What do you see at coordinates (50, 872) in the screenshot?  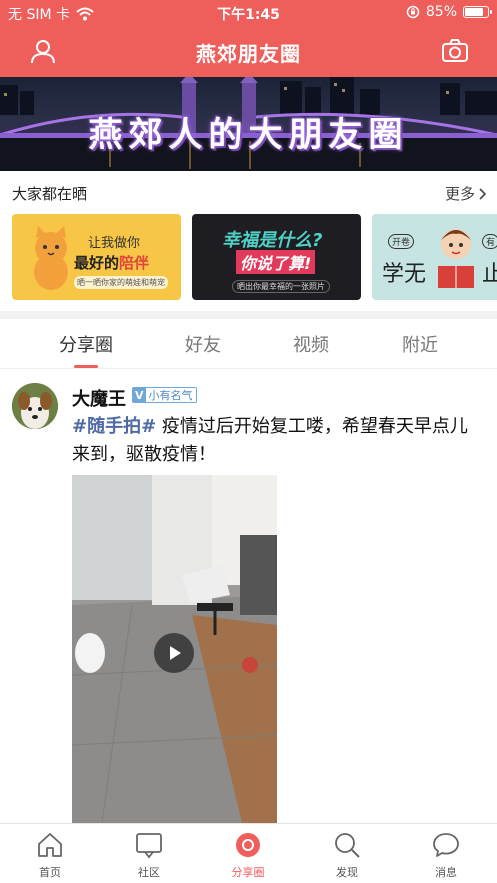 I see `tabbar-label-home: 首页` at bounding box center [50, 872].